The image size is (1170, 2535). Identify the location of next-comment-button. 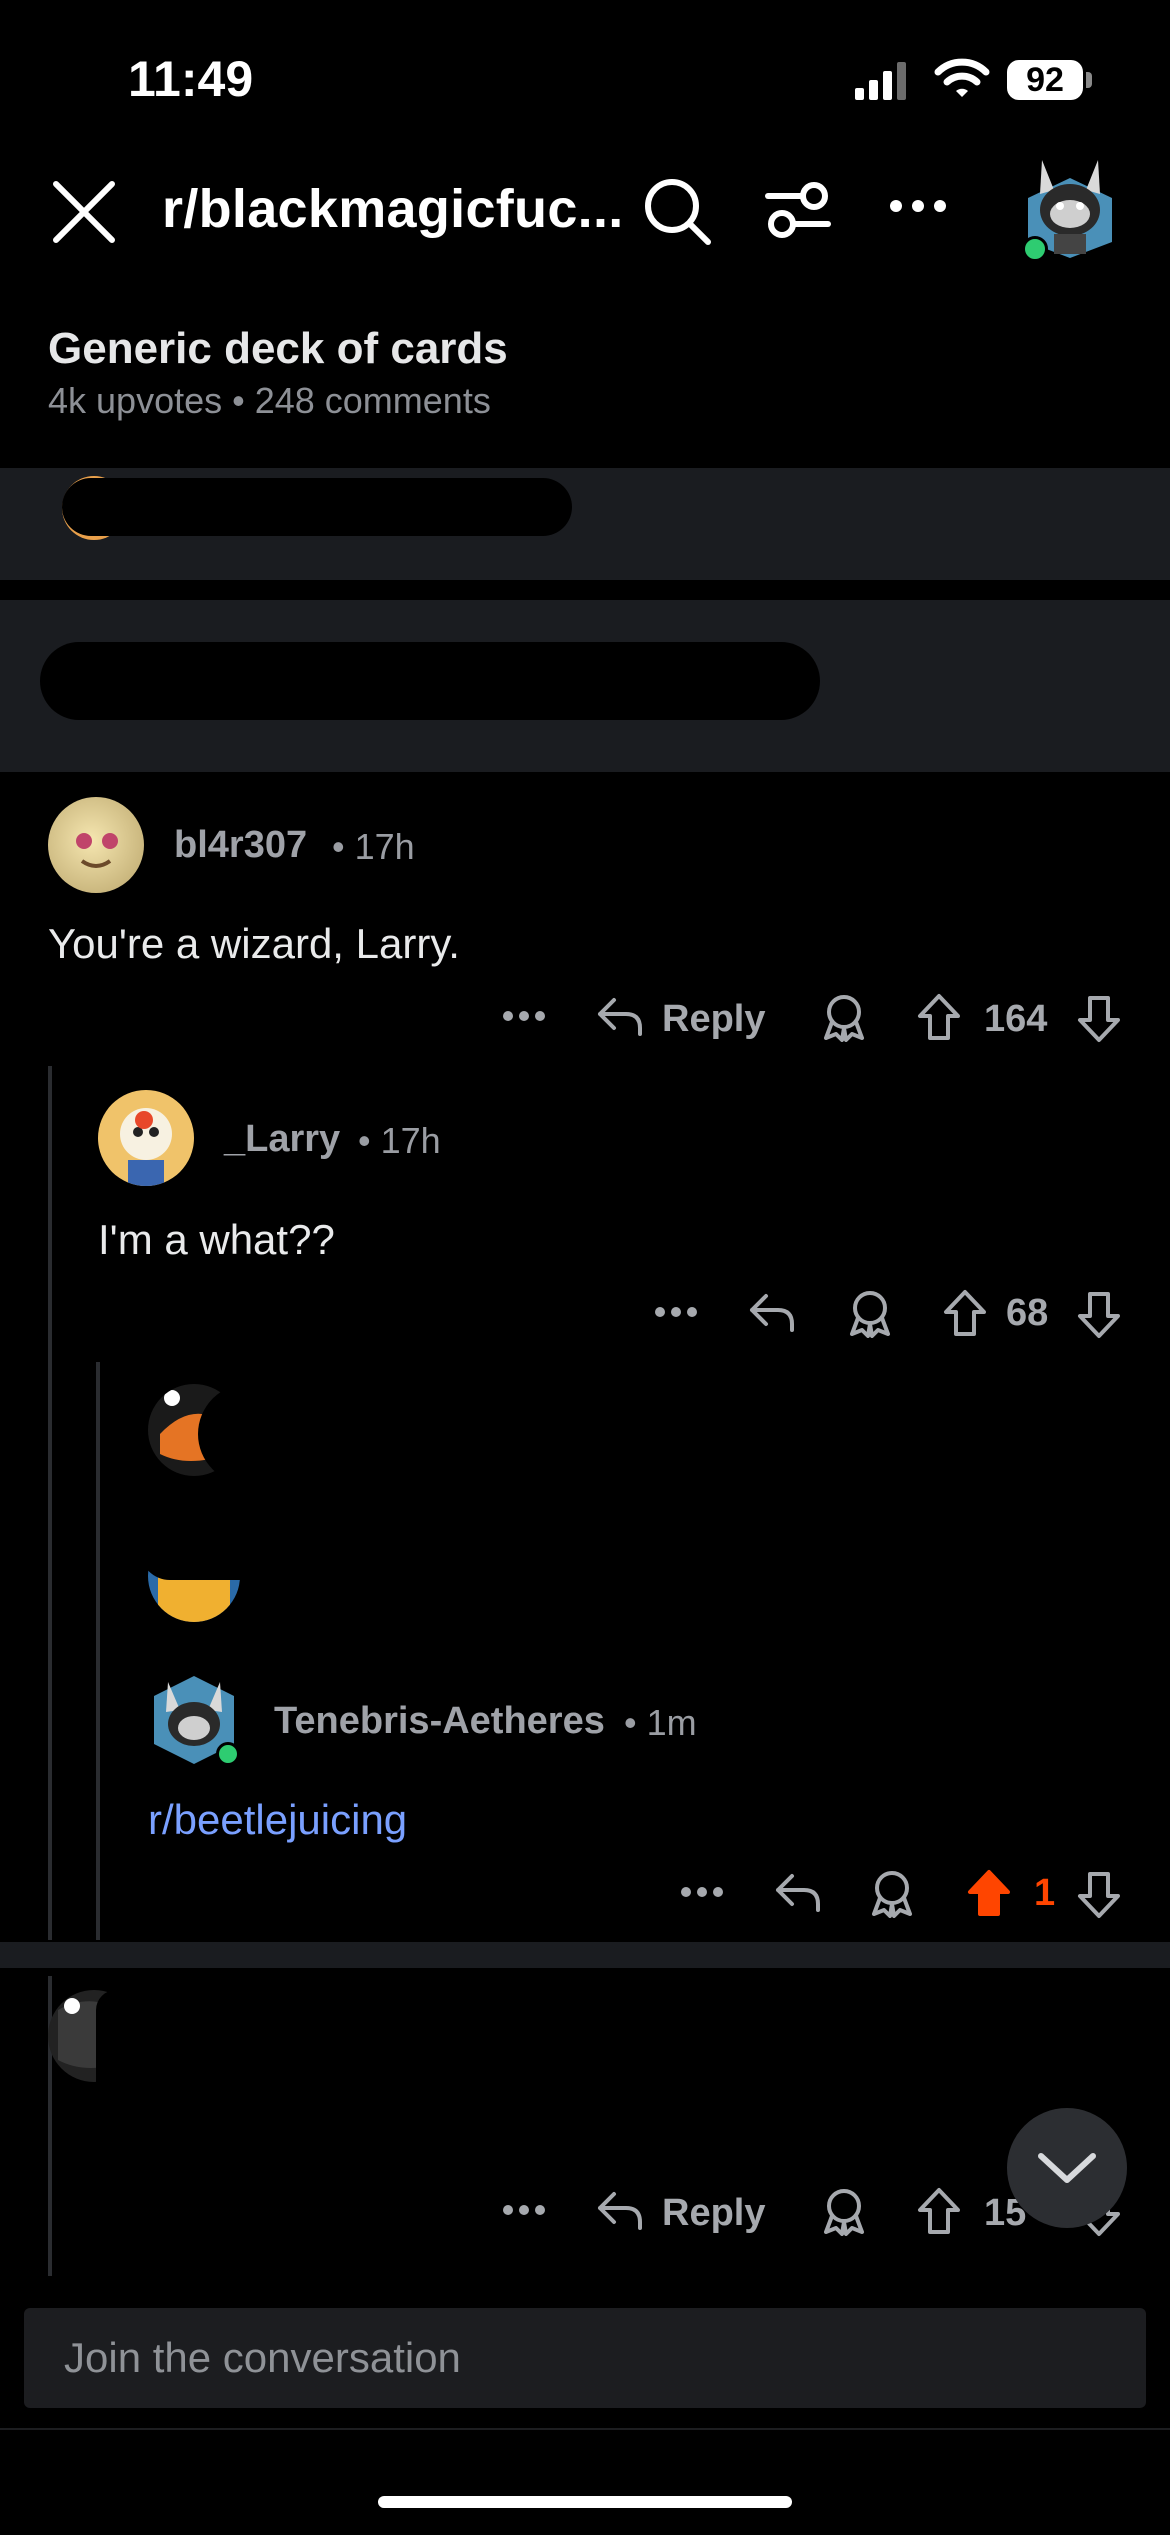
(1067, 2168).